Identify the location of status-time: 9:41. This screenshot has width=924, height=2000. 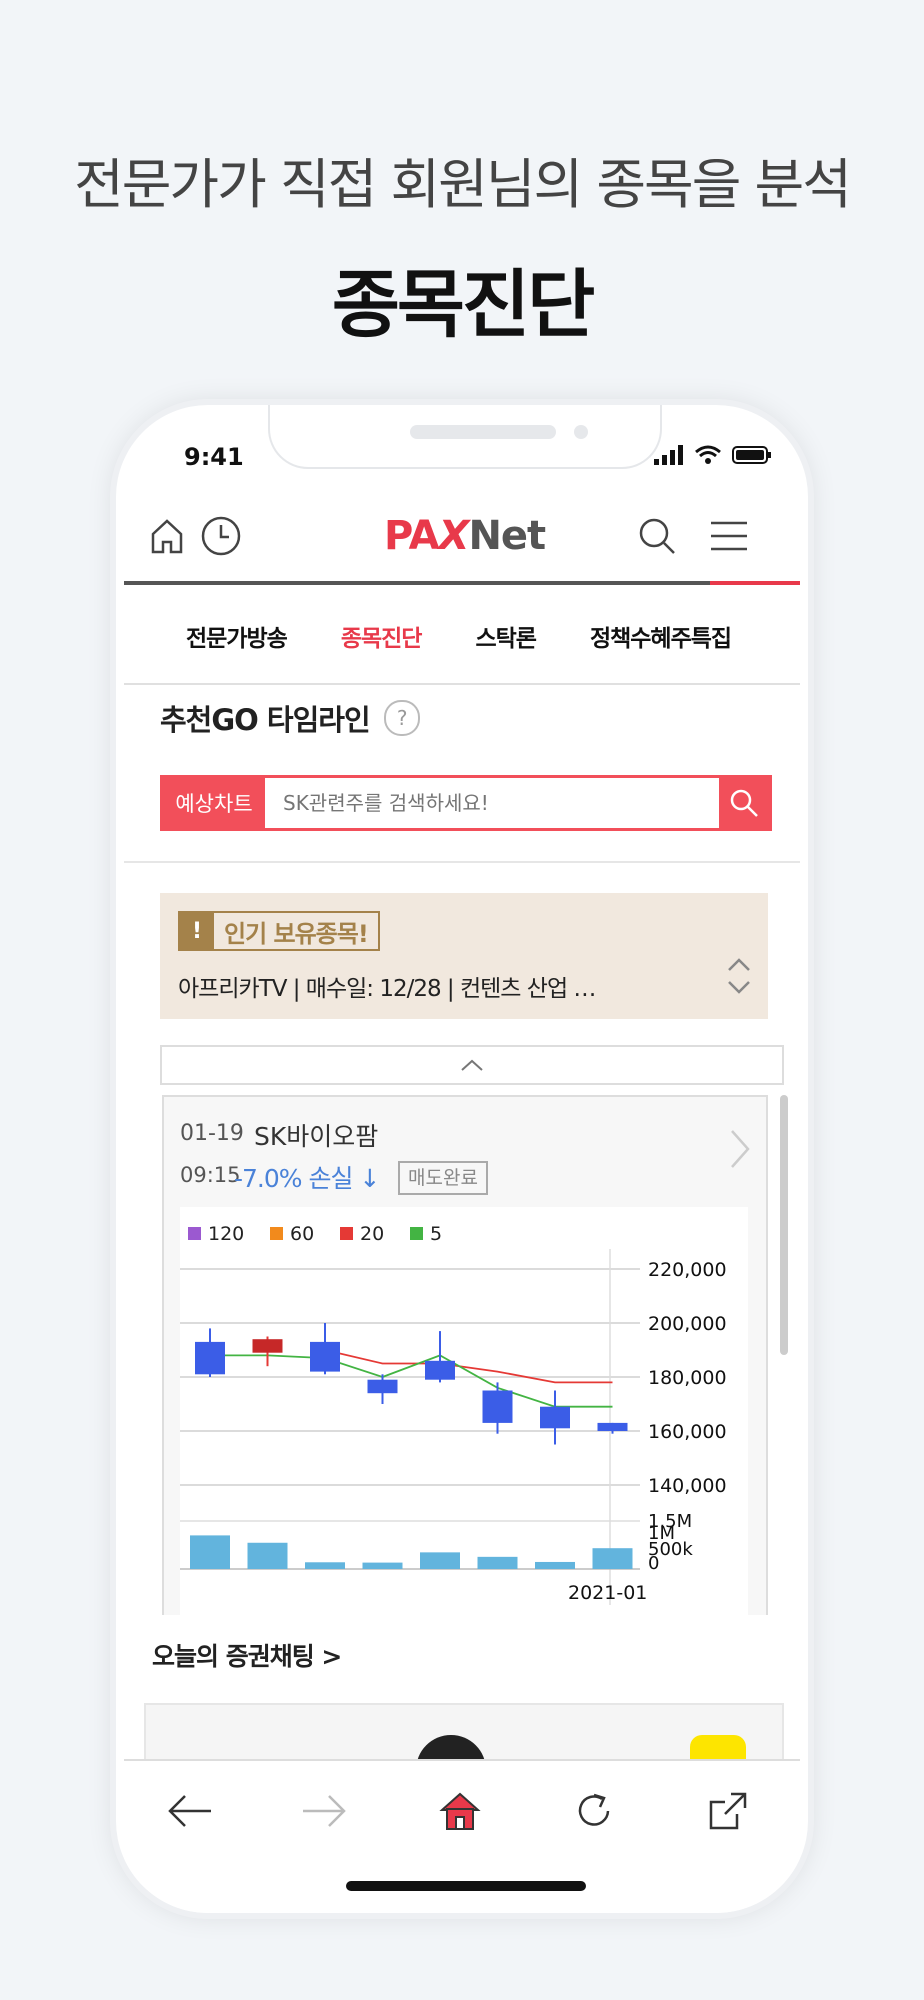
(214, 457).